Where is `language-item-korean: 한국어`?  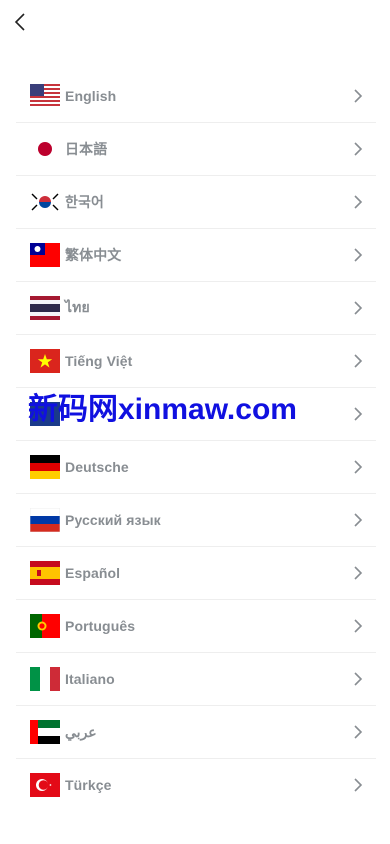
language-item-korean: 한국어 is located at coordinates (196, 202).